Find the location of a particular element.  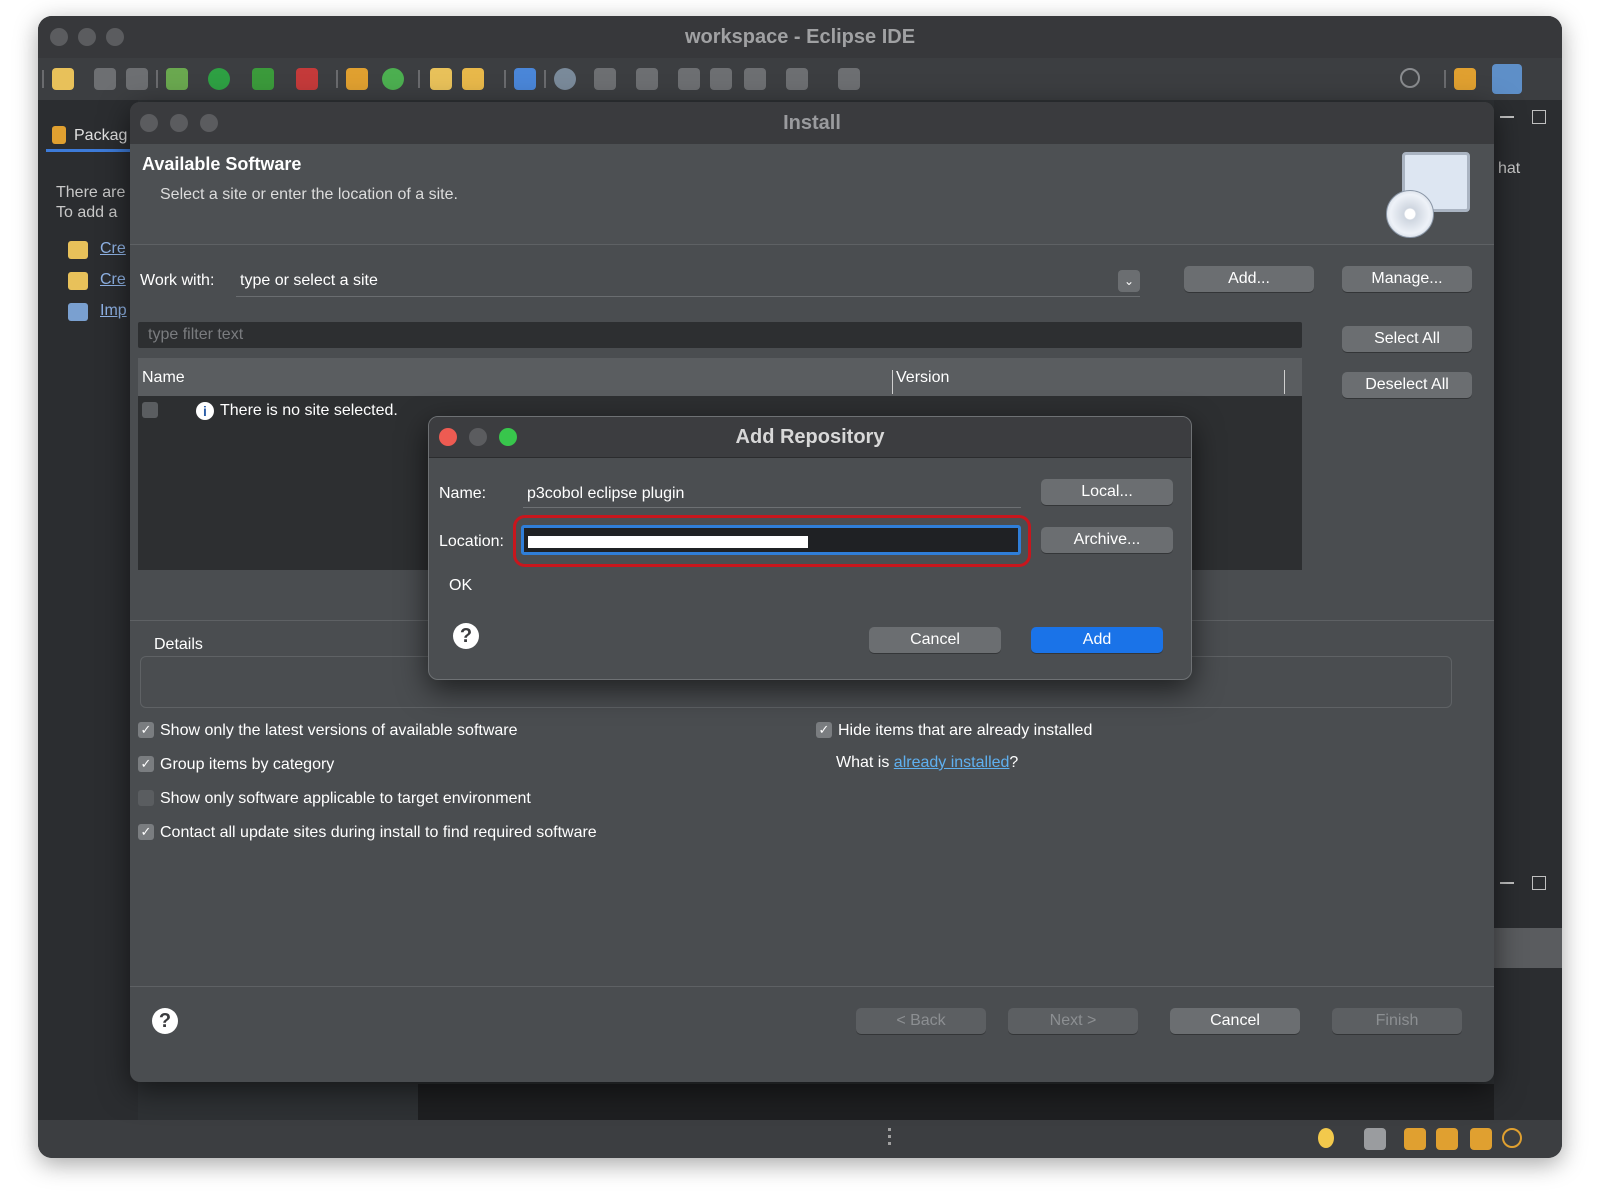

no-site-message: There is no site selected. is located at coordinates (309, 410).